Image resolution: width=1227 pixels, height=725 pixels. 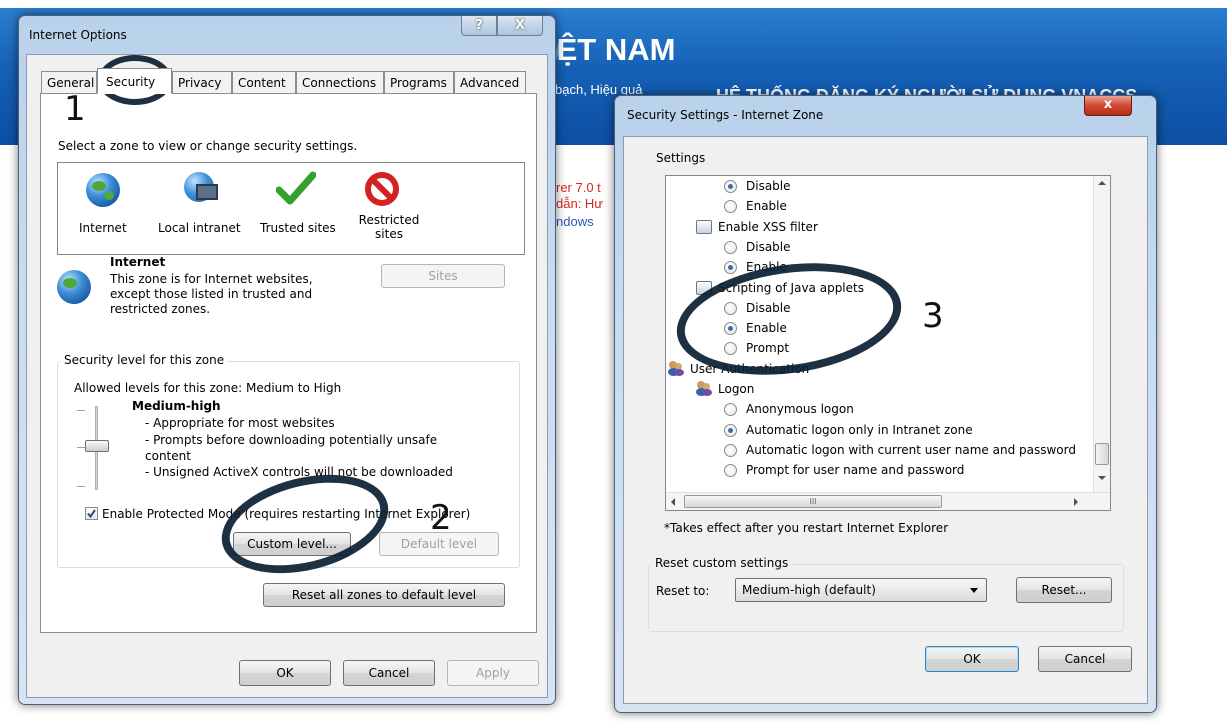 I want to click on web-text-line-2: dẫn: Hư, so click(x=579, y=203).